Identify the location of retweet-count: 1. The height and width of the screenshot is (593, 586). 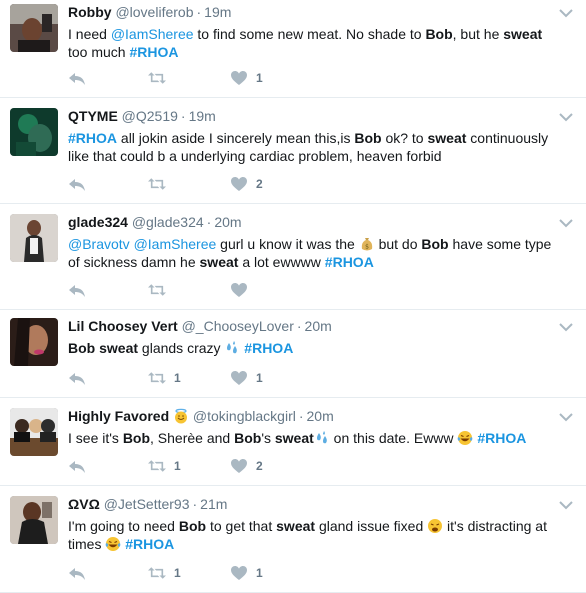
(177, 377).